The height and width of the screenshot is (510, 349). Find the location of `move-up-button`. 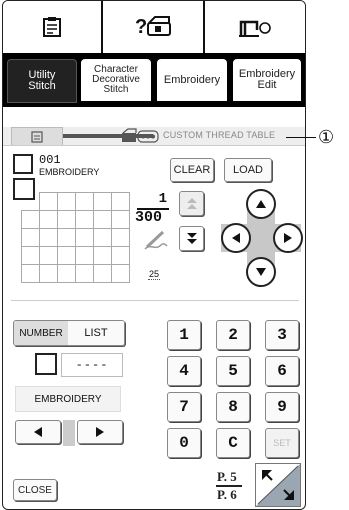

move-up-button is located at coordinates (261, 204).